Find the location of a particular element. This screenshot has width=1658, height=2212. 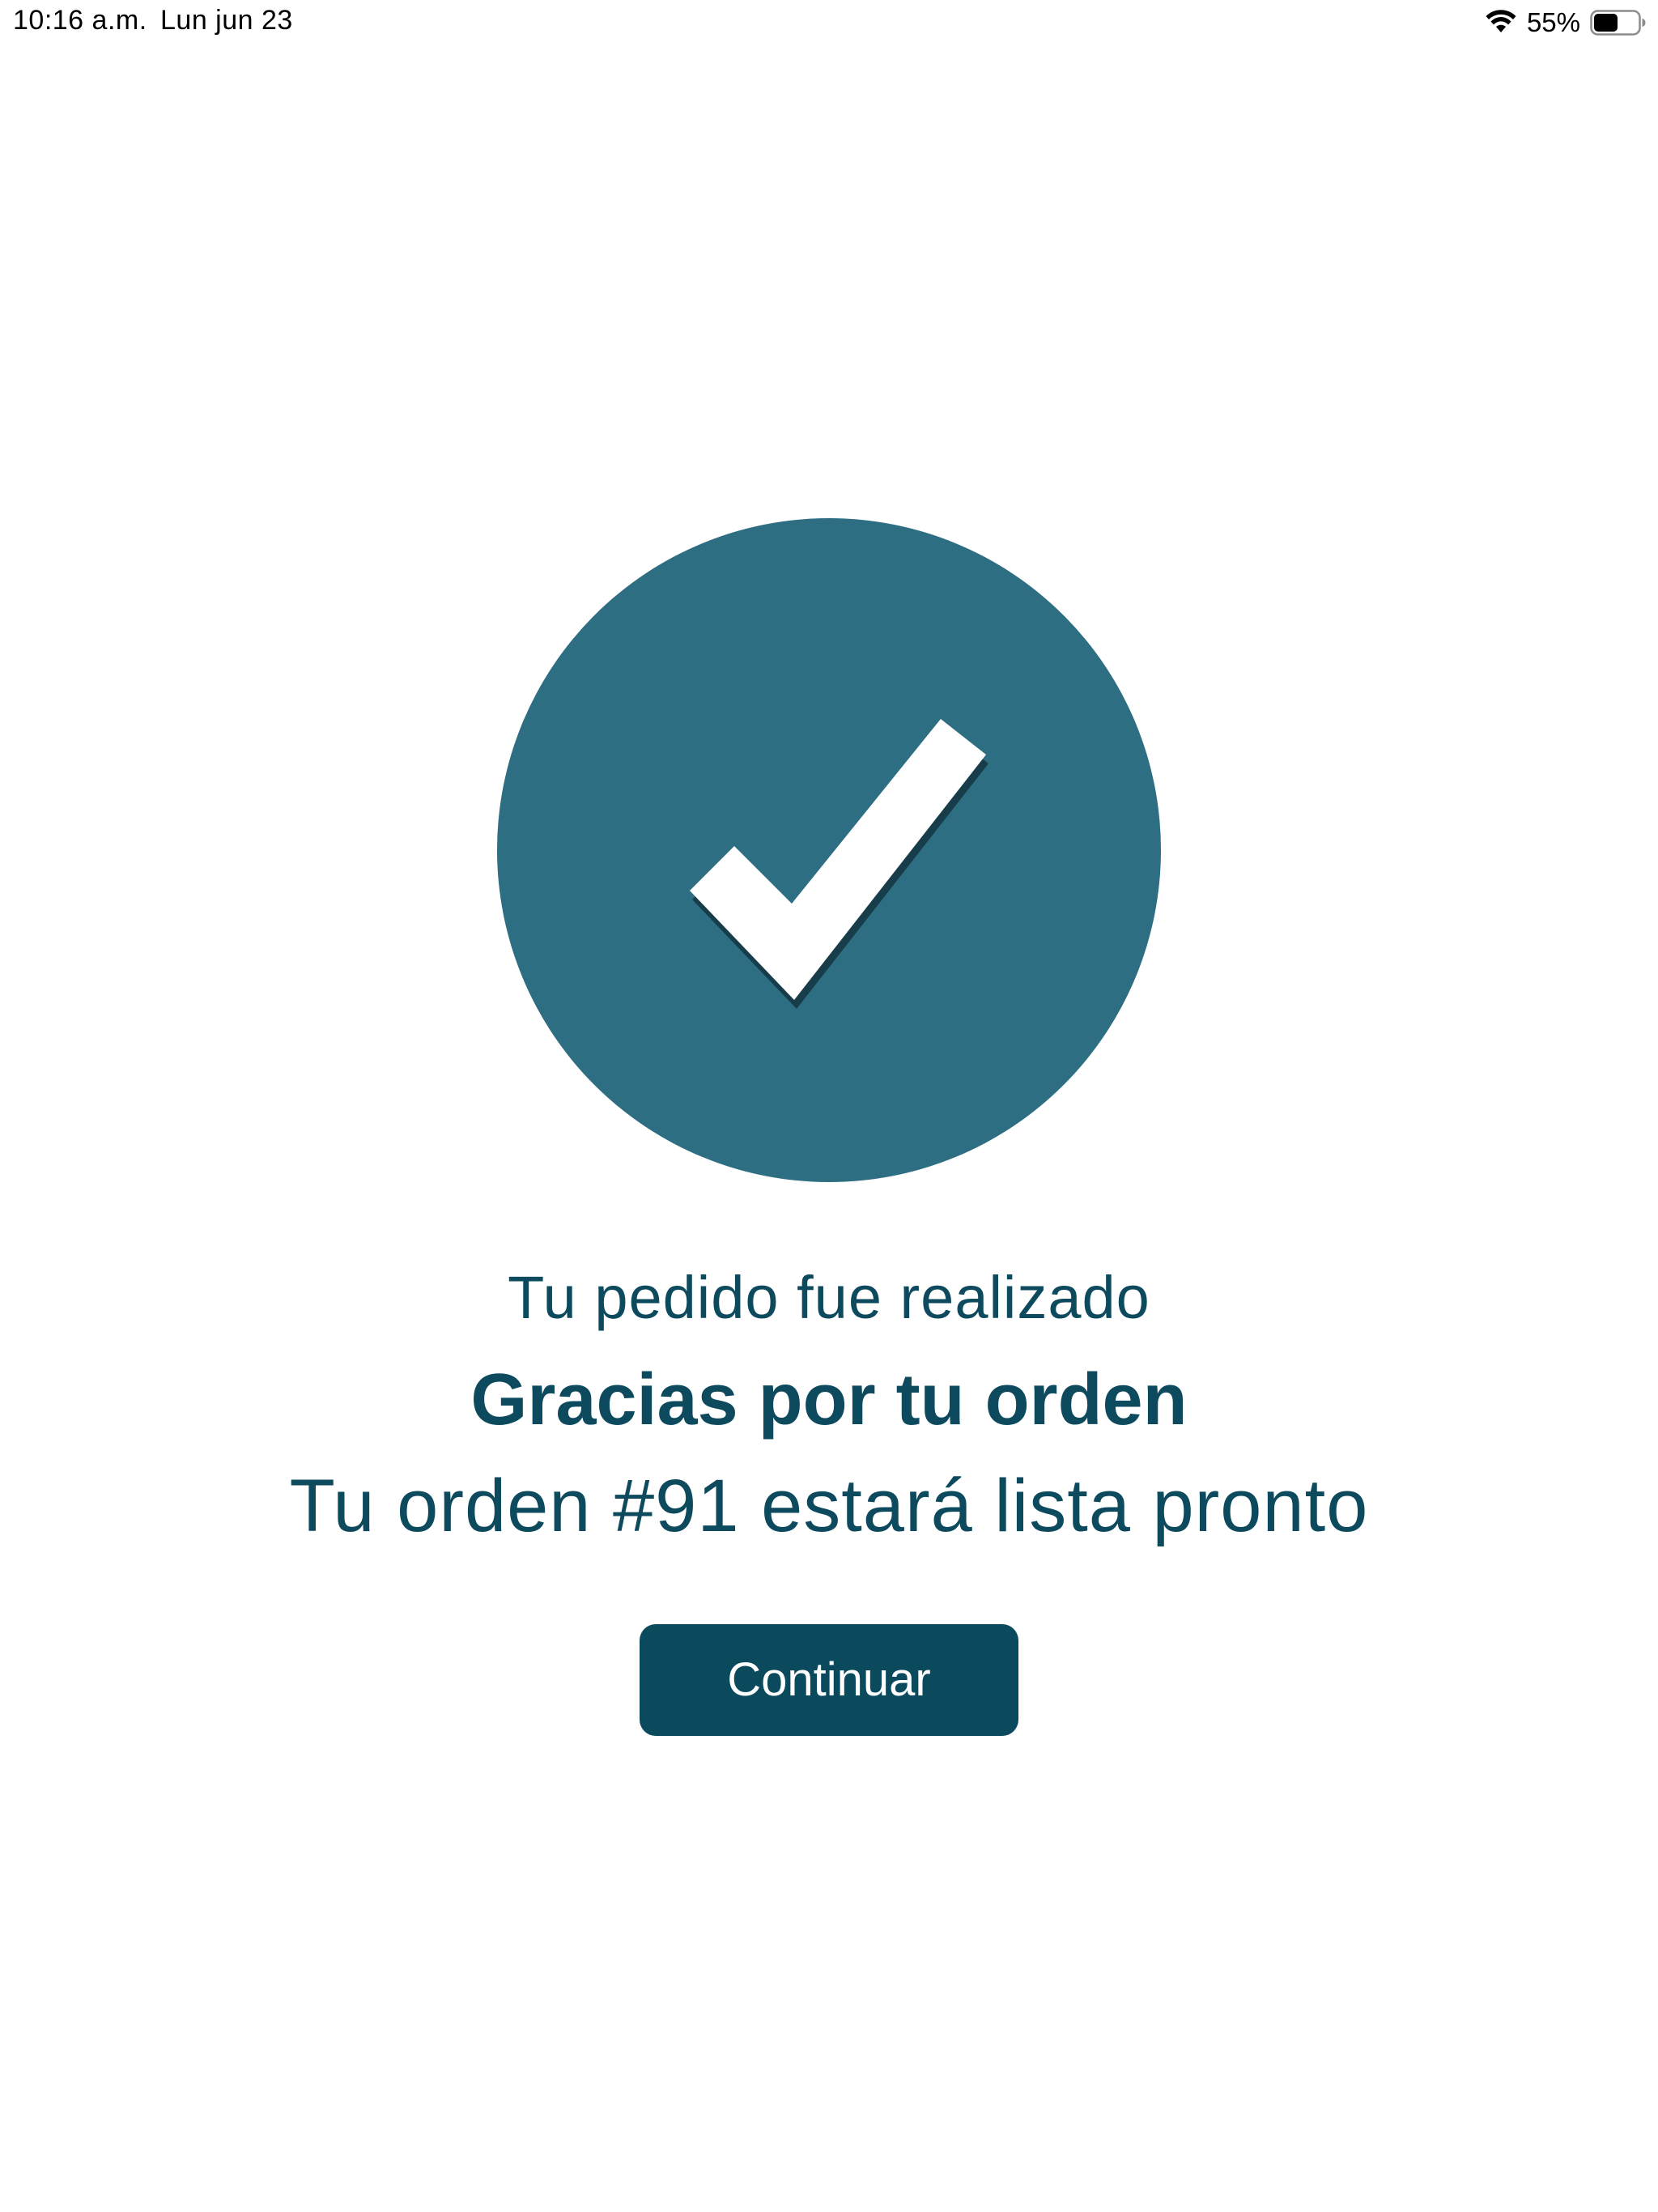

status-indicators: 55% is located at coordinates (1566, 22).